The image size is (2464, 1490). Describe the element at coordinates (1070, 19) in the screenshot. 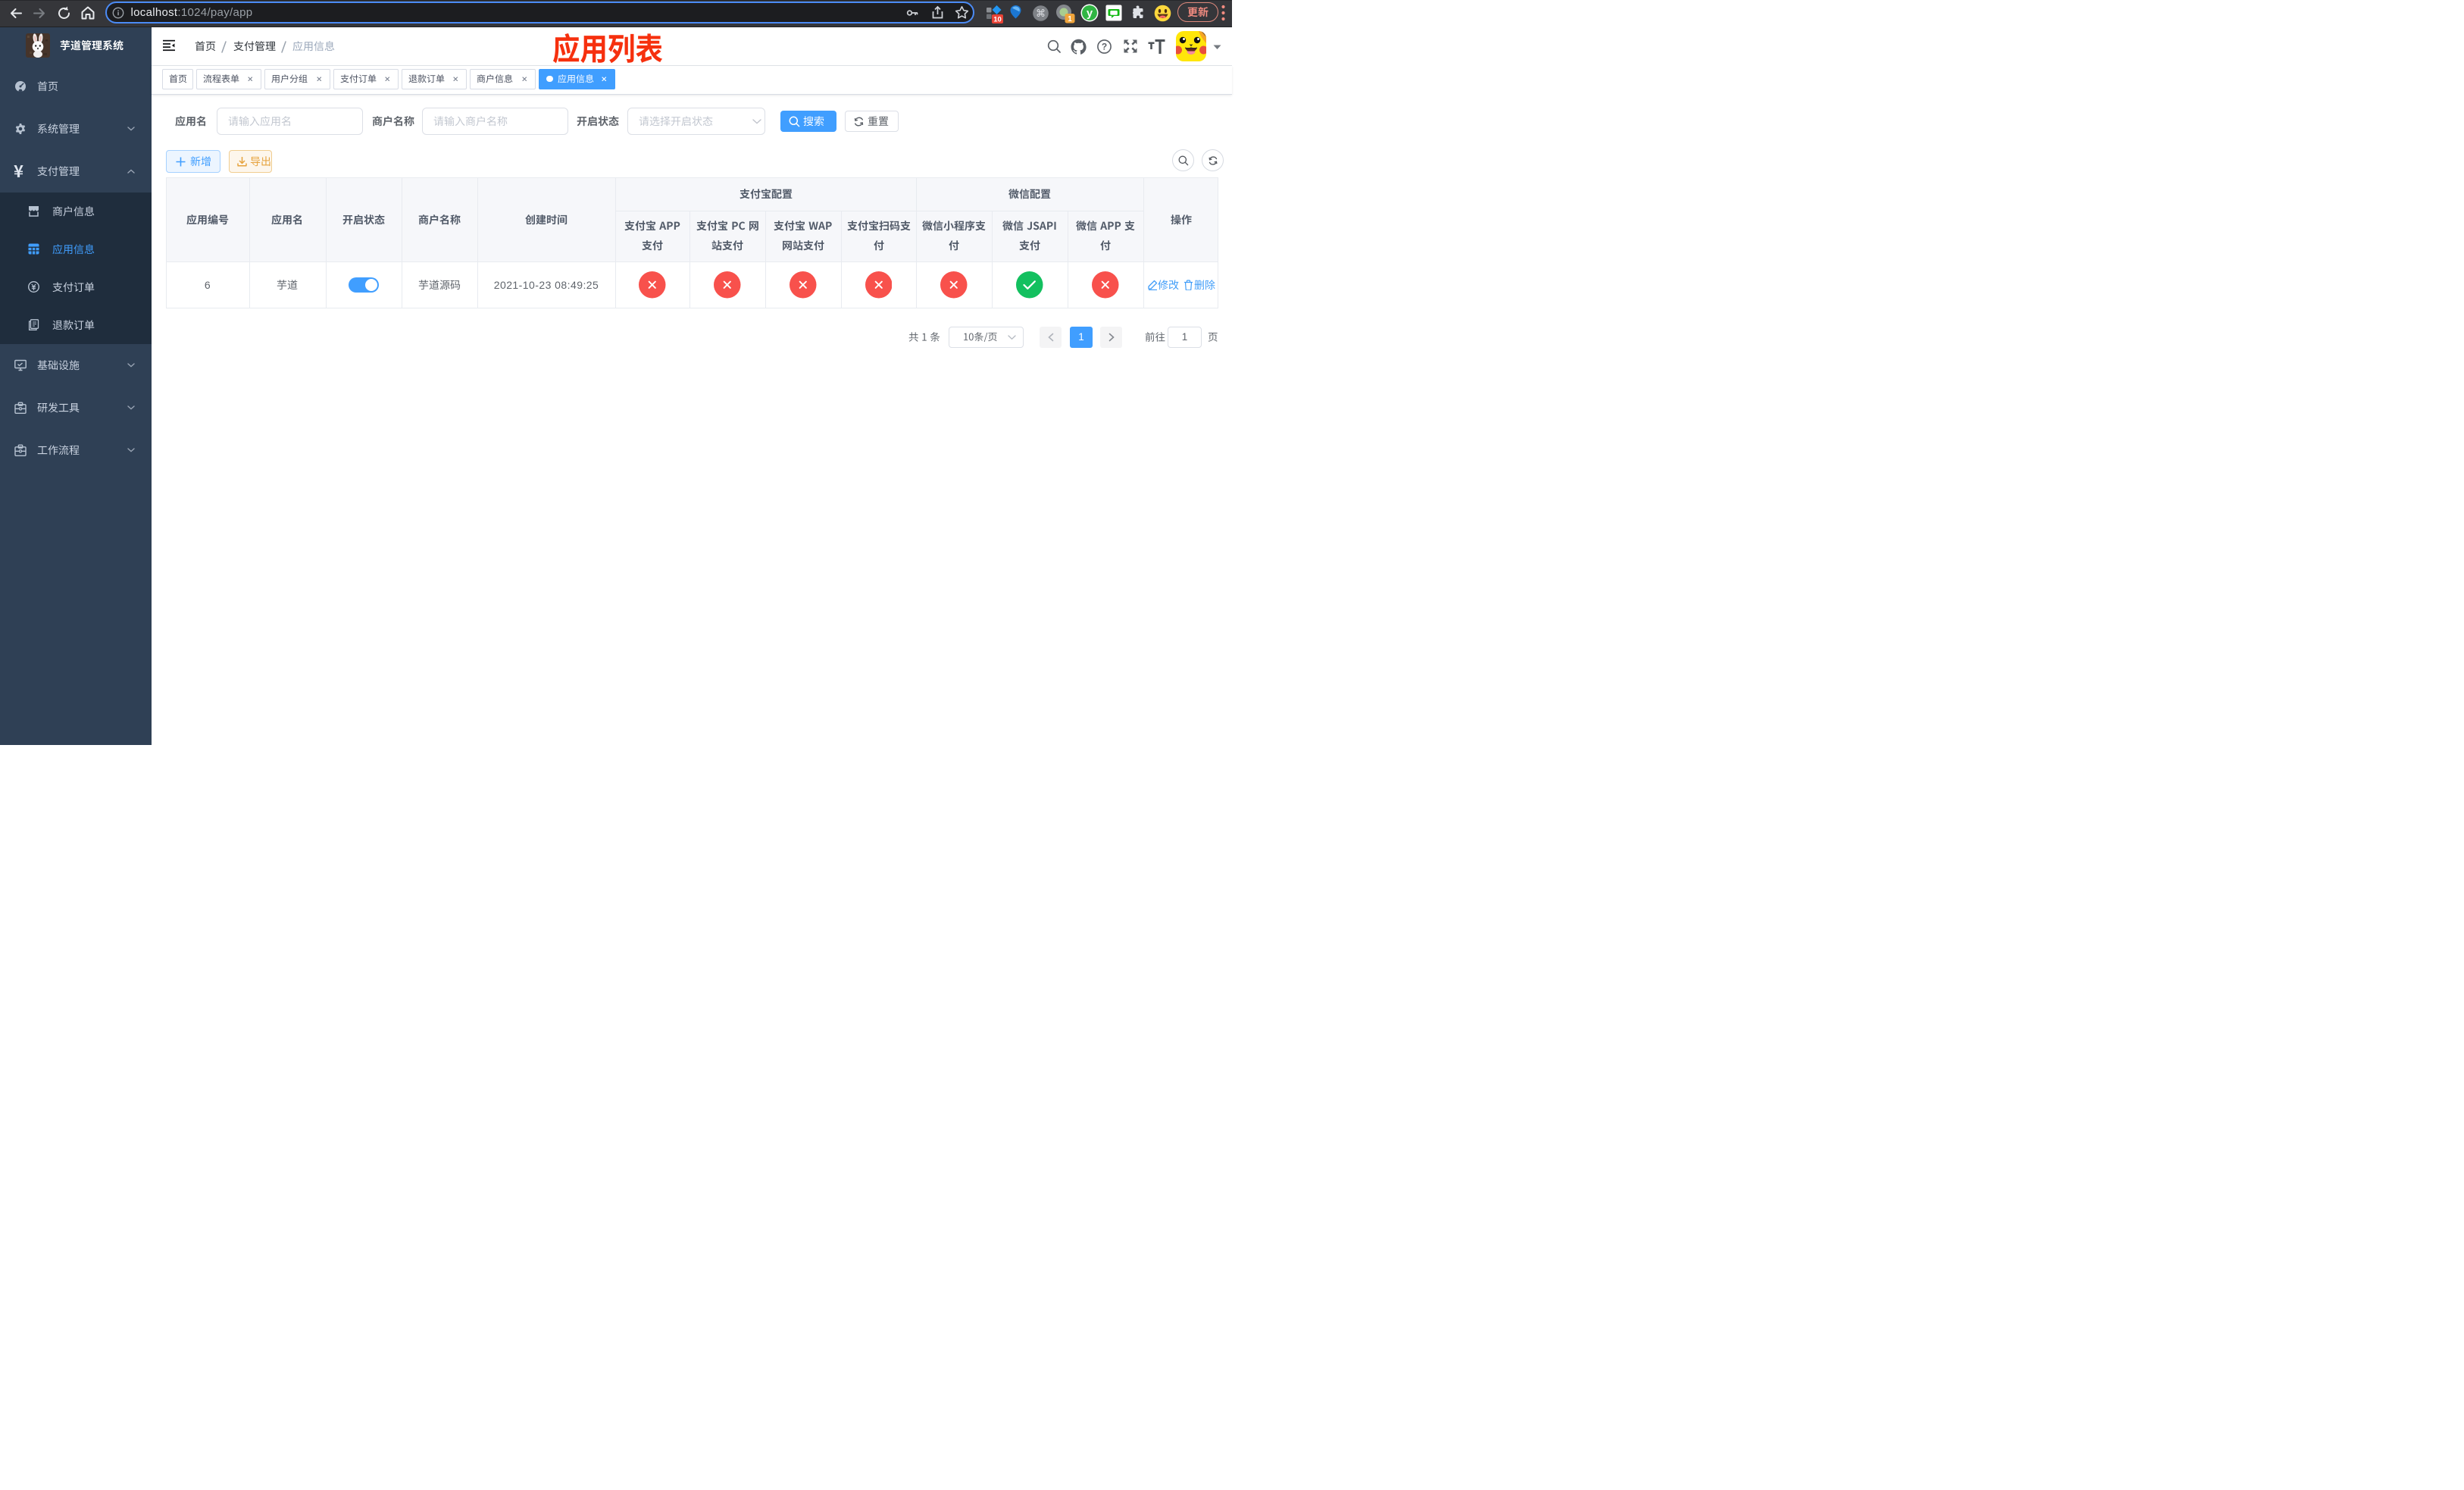

I see `svg-text: 1` at that location.